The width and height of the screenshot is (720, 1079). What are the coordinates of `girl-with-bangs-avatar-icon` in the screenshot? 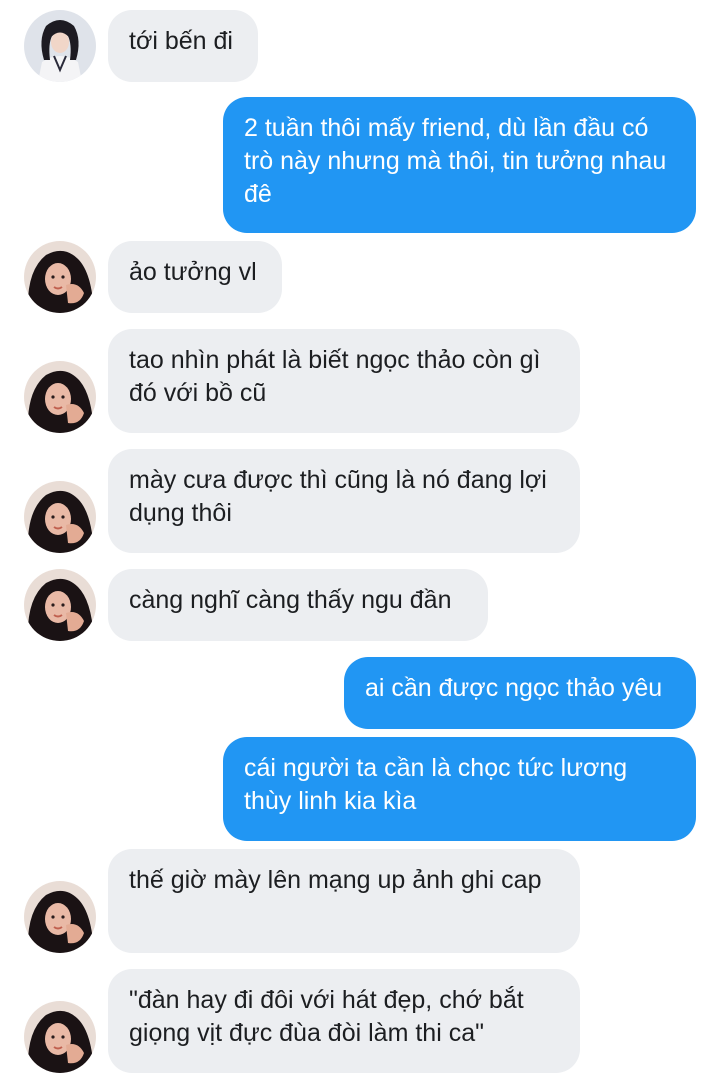 It's located at (60, 46).